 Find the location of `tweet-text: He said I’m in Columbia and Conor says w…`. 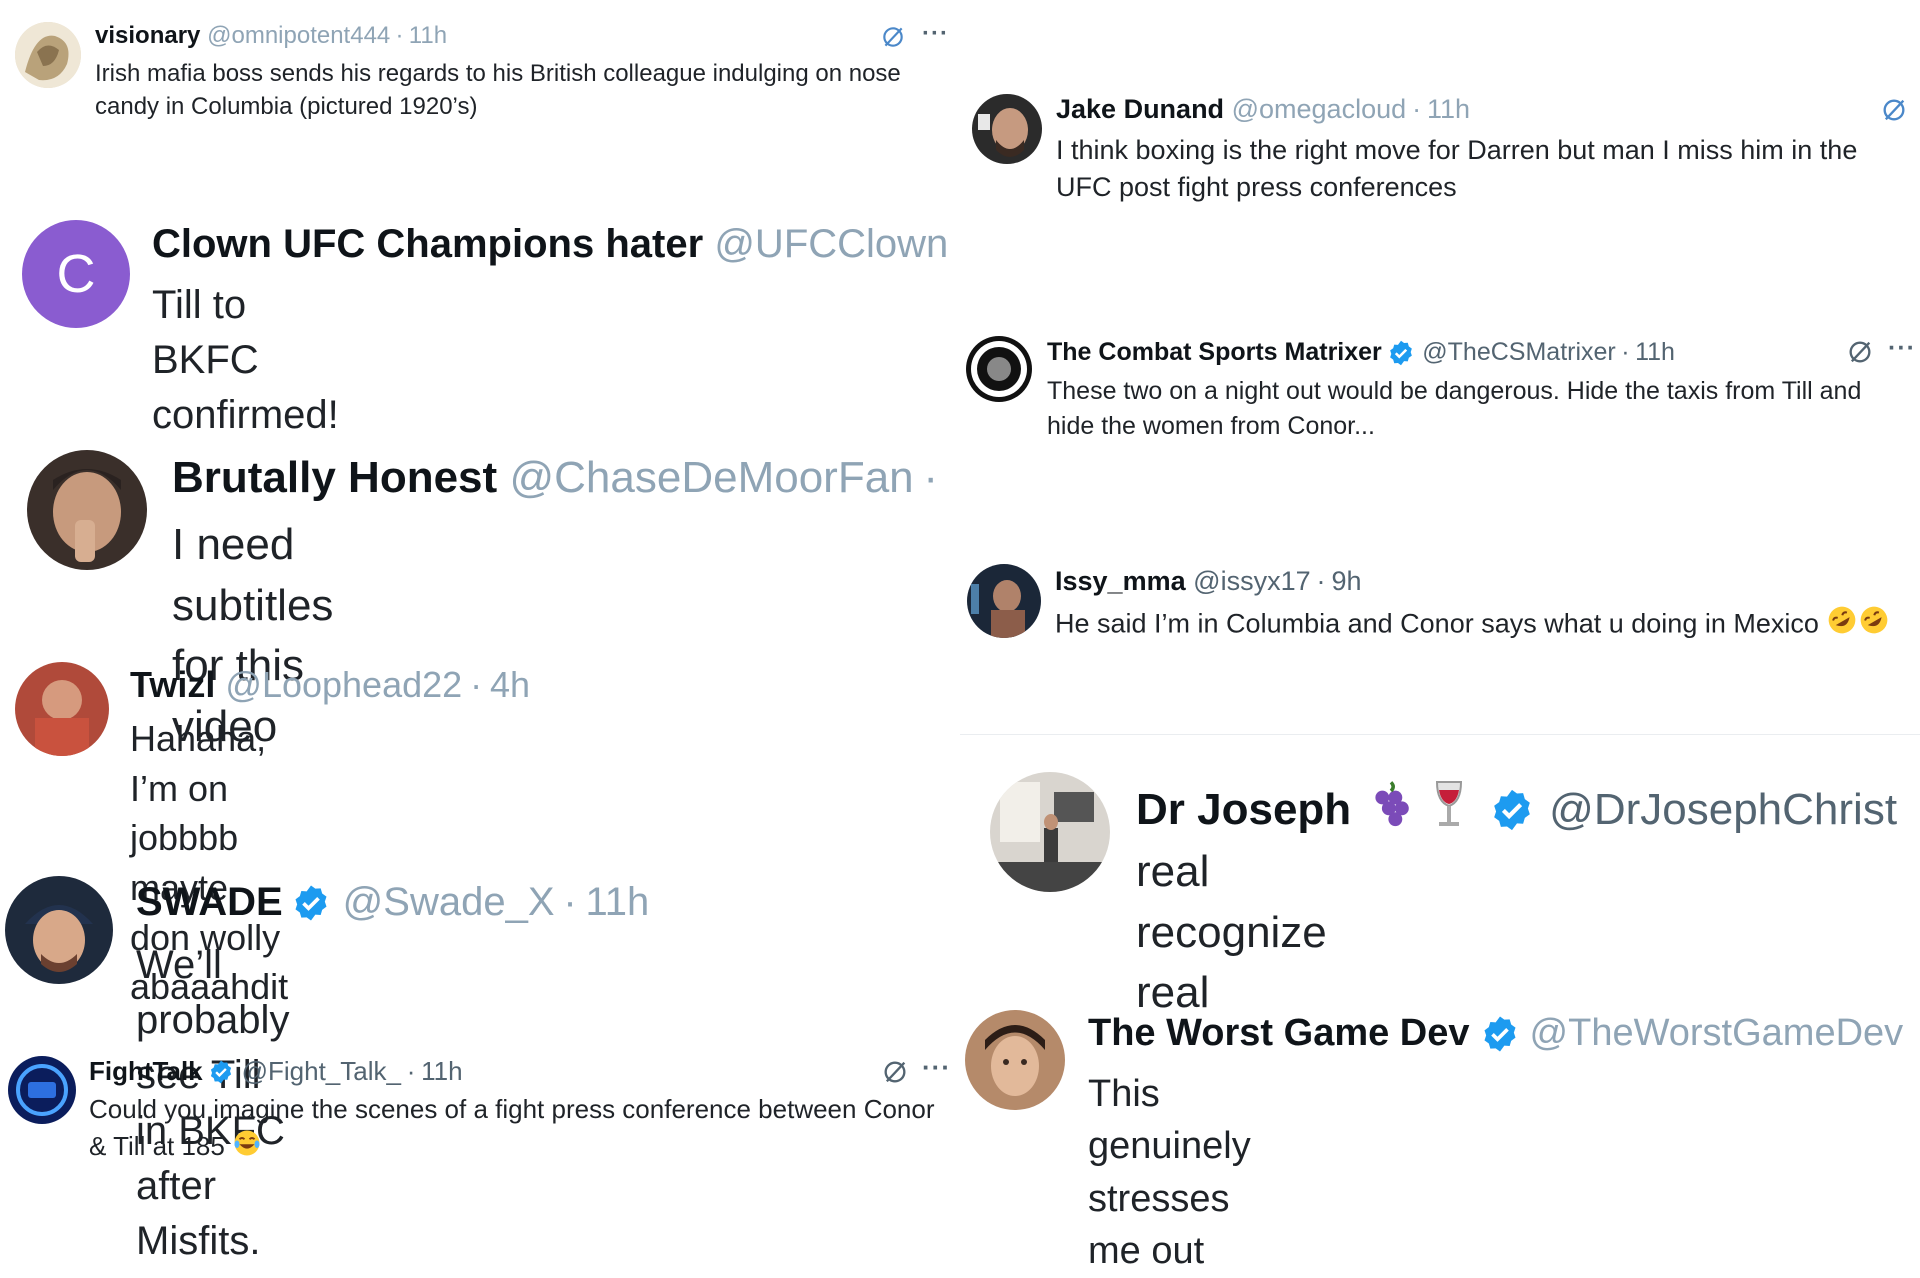

tweet-text: He said I’m in Columbia and Conor says w… is located at coordinates (1437, 623).